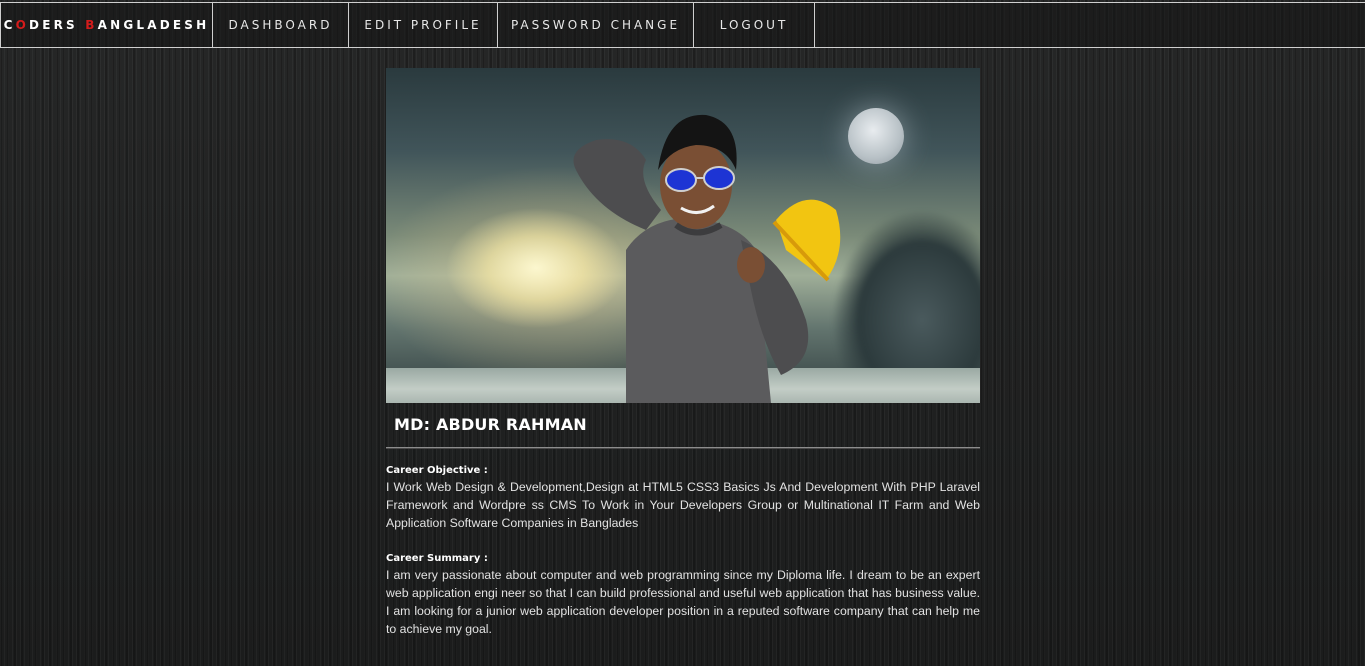 This screenshot has height=666, width=1365. I want to click on nav-edit-profile-link: EDIT PROFILE, so click(423, 25).